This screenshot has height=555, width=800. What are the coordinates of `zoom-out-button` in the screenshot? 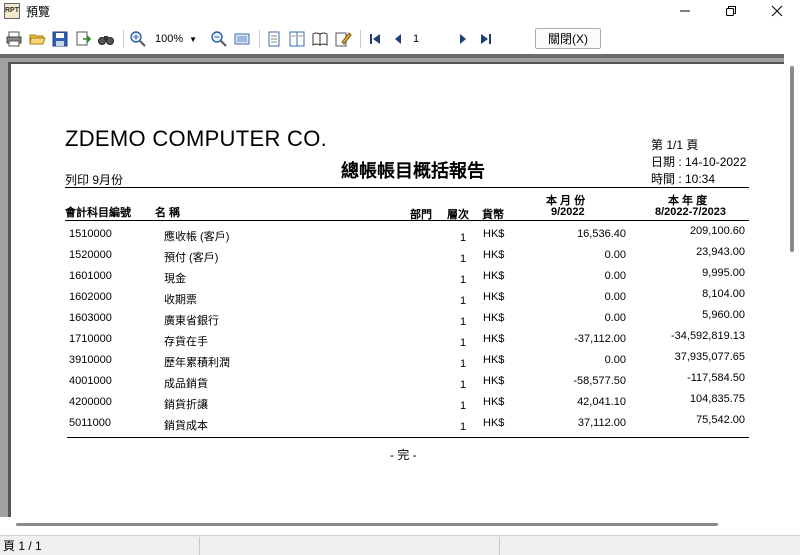 It's located at (219, 39).